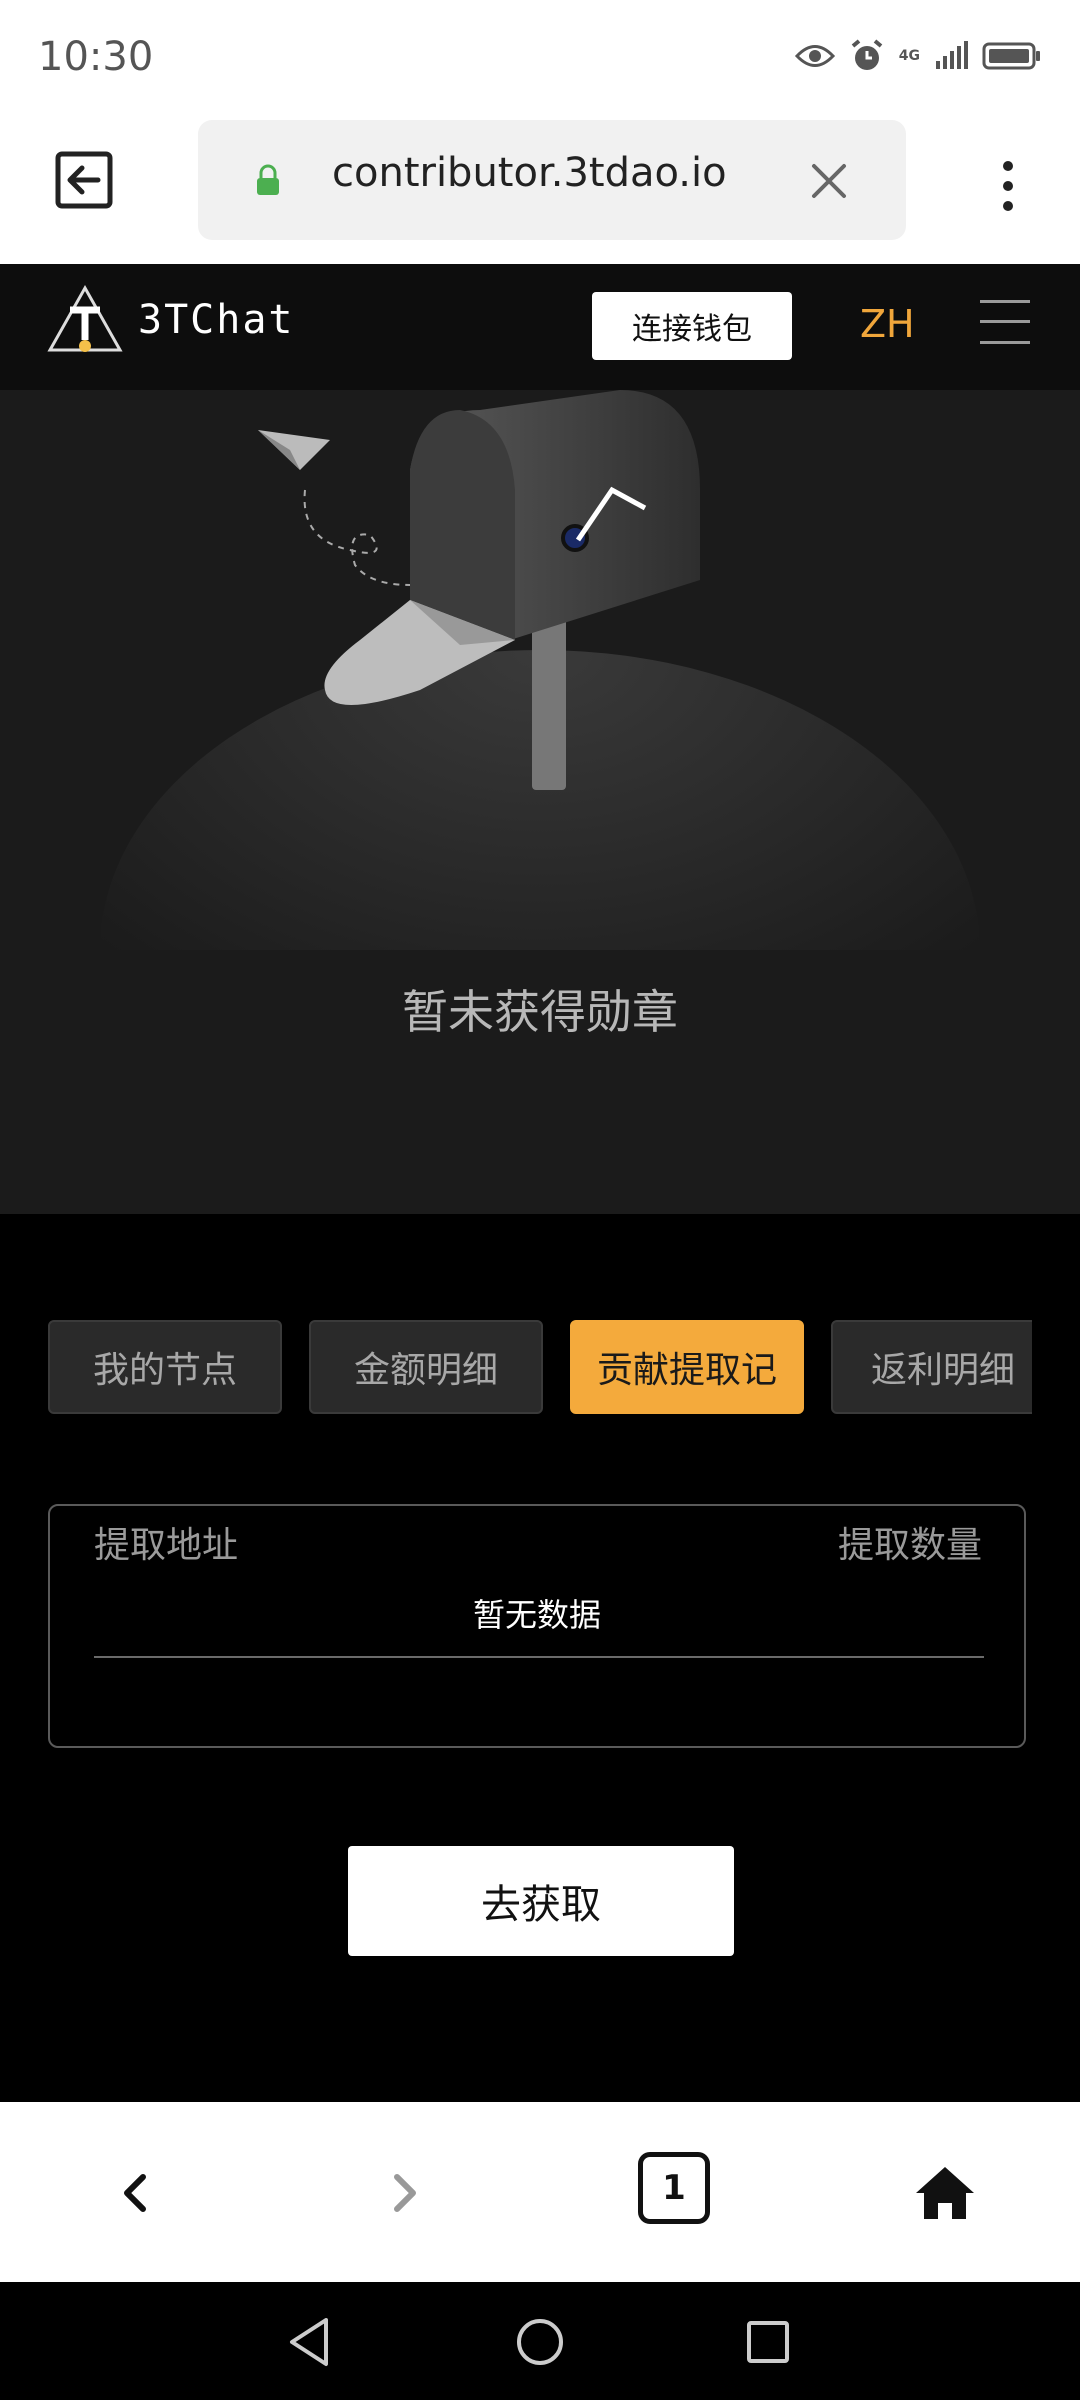 The height and width of the screenshot is (2400, 1080). Describe the element at coordinates (96, 57) in the screenshot. I see `status-time: 10:30` at that location.